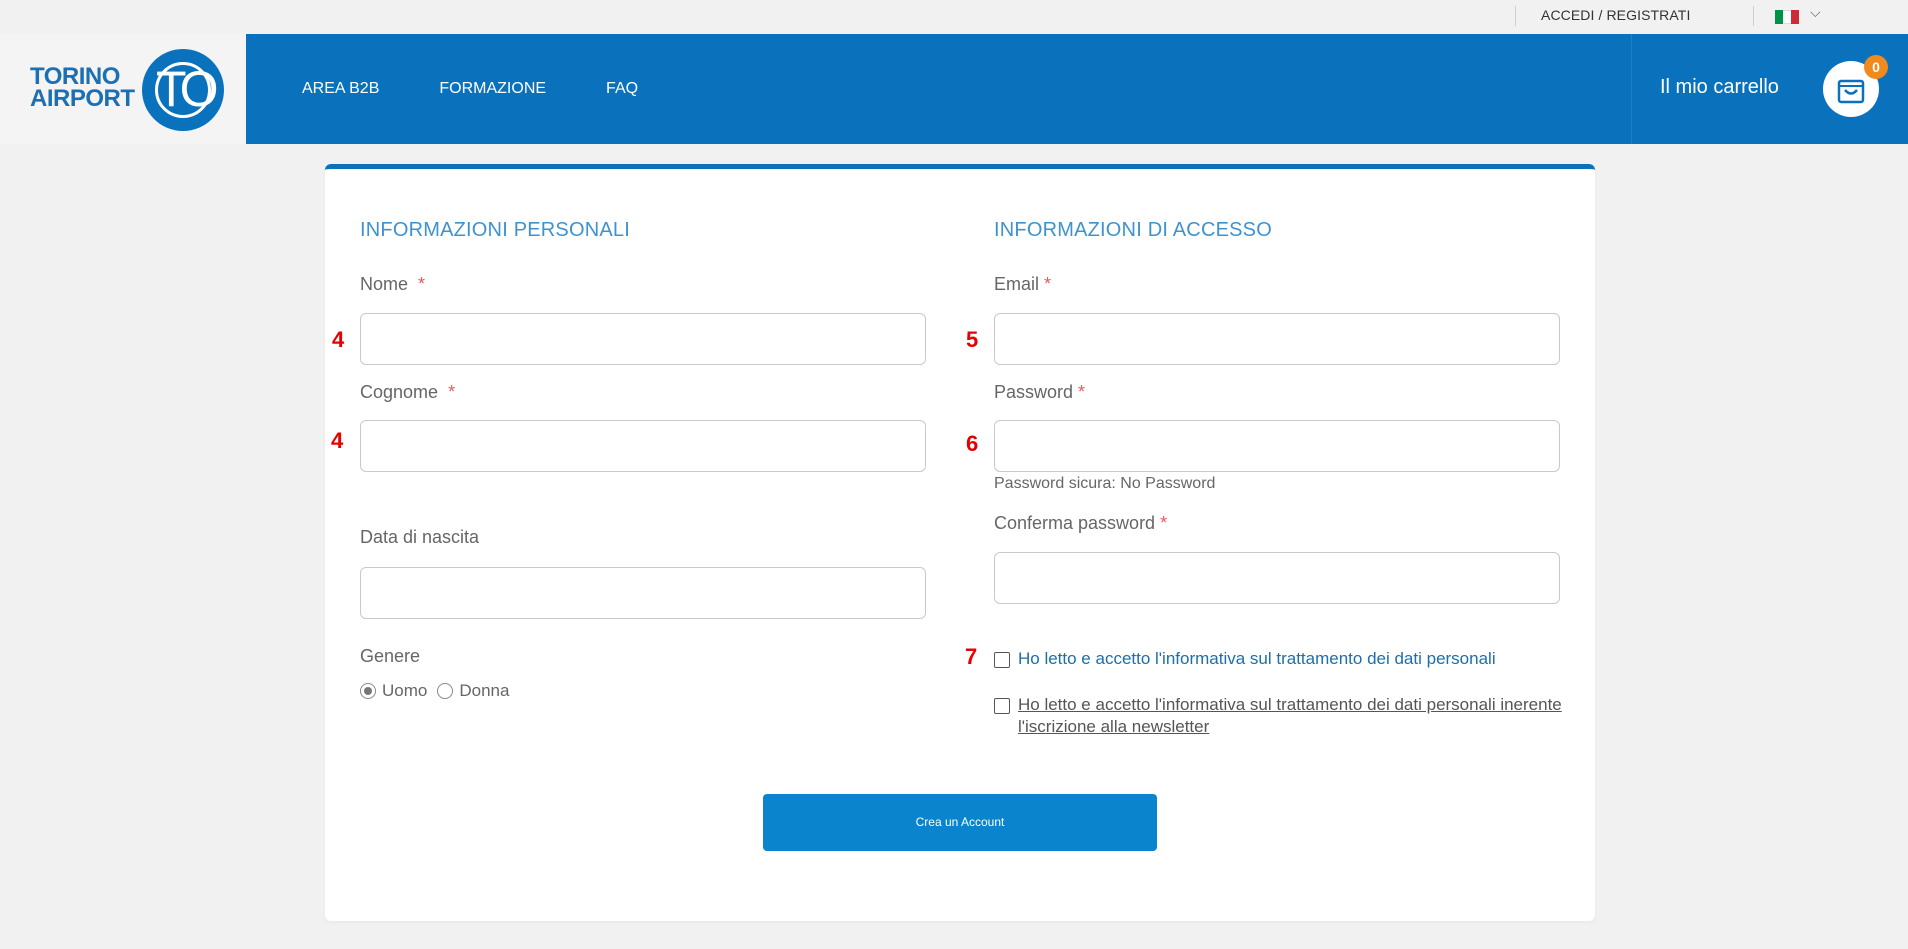 The width and height of the screenshot is (1908, 949). I want to click on italian-flag-icon, so click(1787, 17).